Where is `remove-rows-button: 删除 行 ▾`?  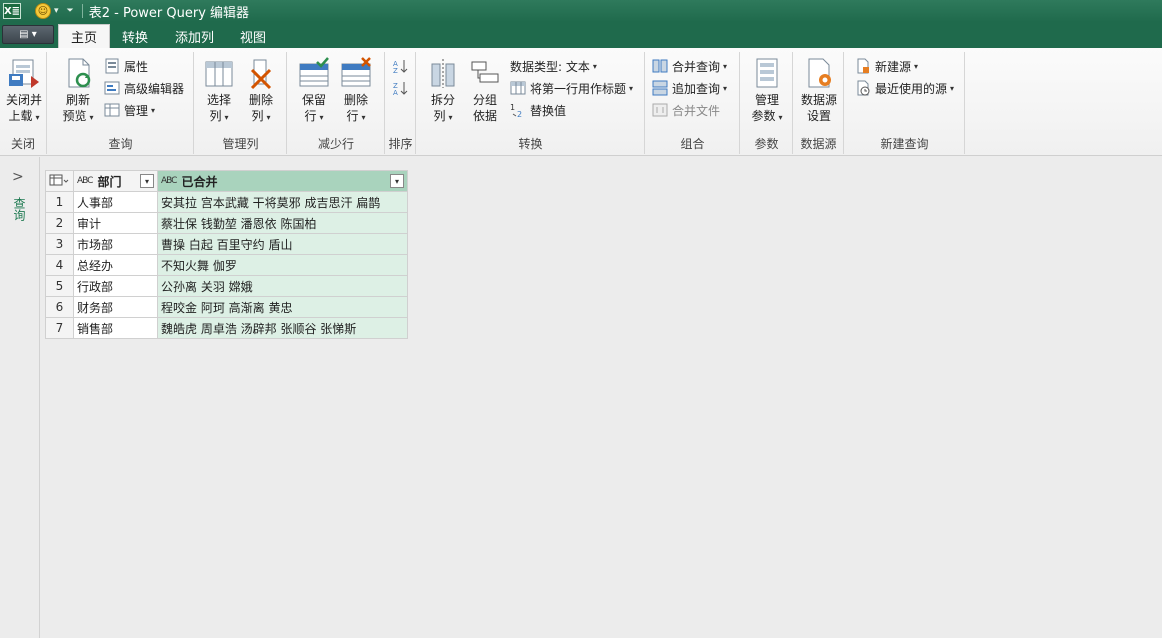 remove-rows-button: 删除 行 ▾ is located at coordinates (356, 91).